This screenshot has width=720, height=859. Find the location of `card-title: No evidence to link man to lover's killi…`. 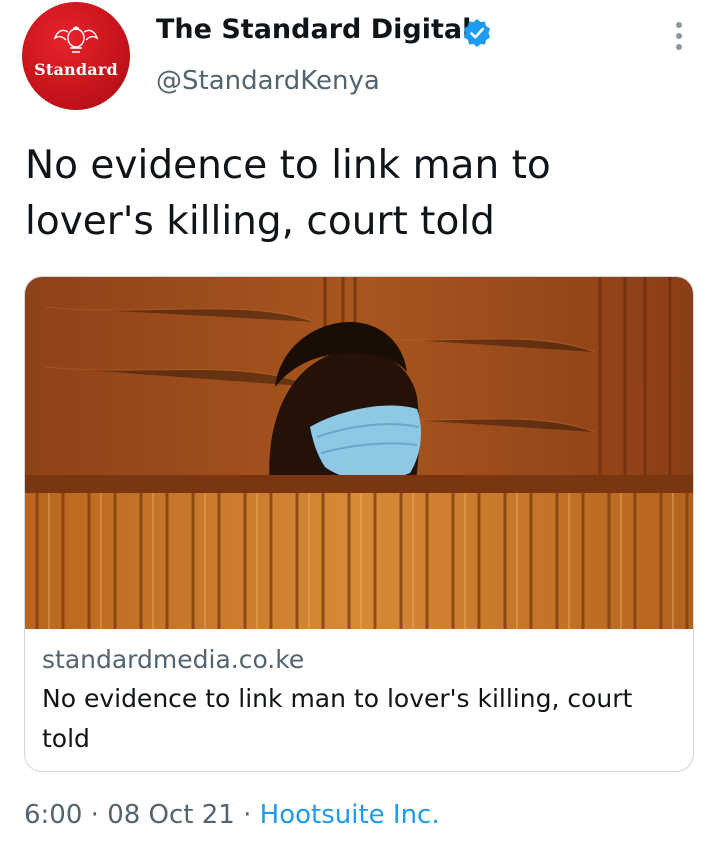

card-title: No evidence to link man to lover's killi… is located at coordinates (337, 718).